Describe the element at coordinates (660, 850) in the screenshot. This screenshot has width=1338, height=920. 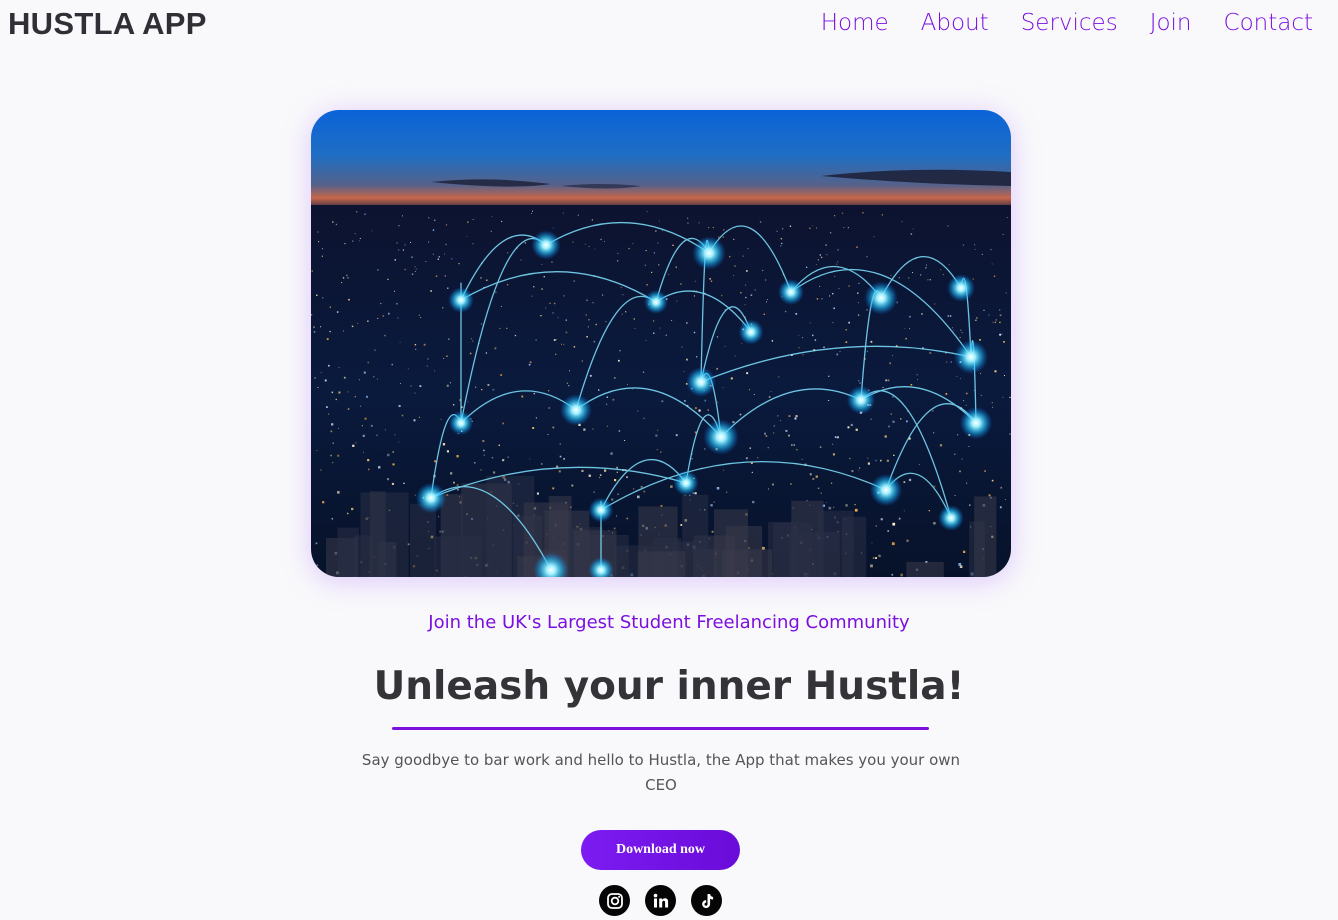
I see `download-button: Download now` at that location.